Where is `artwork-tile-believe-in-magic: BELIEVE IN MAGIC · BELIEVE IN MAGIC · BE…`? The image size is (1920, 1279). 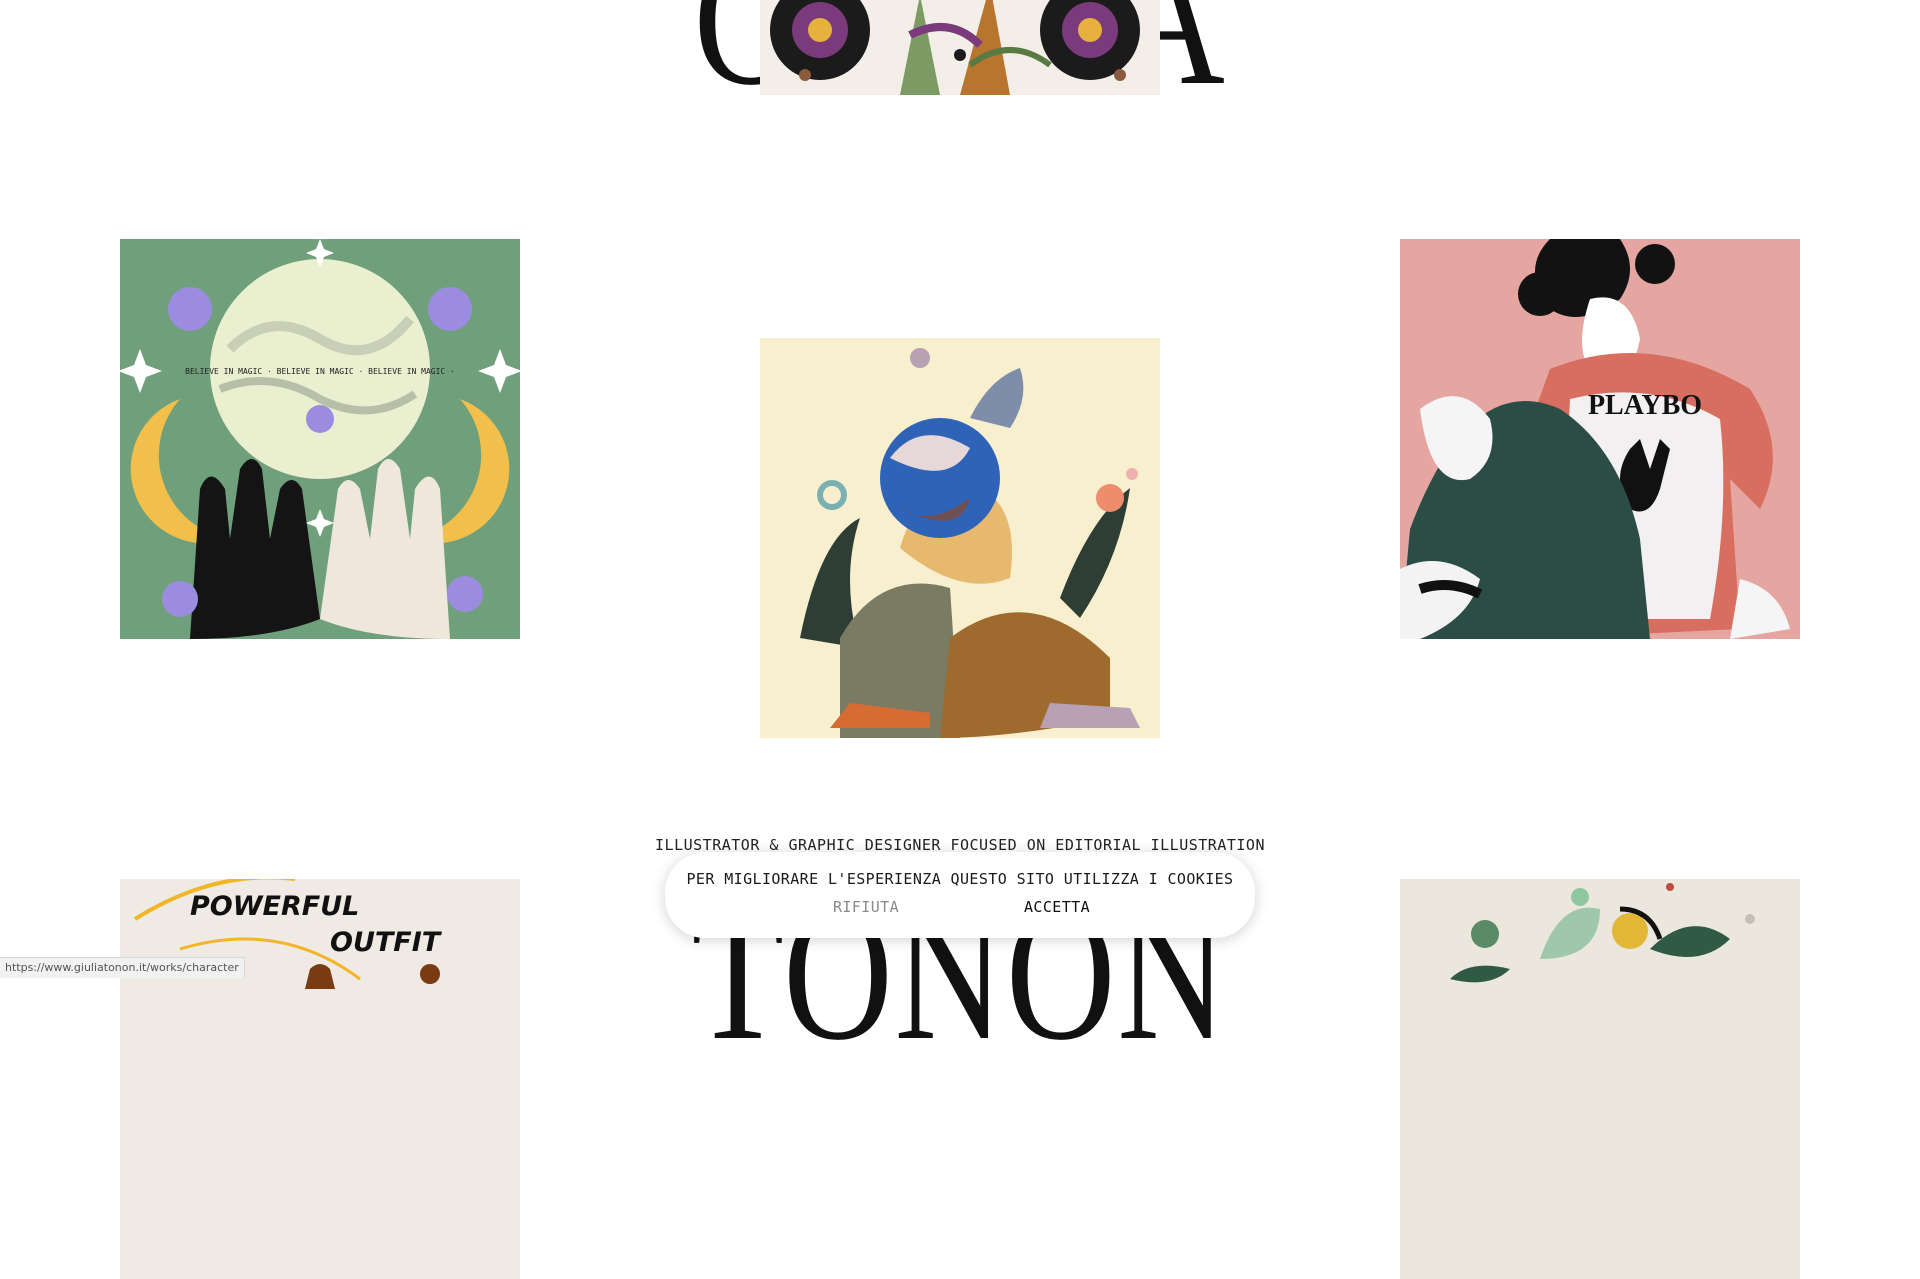
artwork-tile-believe-in-magic: BELIEVE IN MAGIC · BELIEVE IN MAGIC · BE… is located at coordinates (320, 439).